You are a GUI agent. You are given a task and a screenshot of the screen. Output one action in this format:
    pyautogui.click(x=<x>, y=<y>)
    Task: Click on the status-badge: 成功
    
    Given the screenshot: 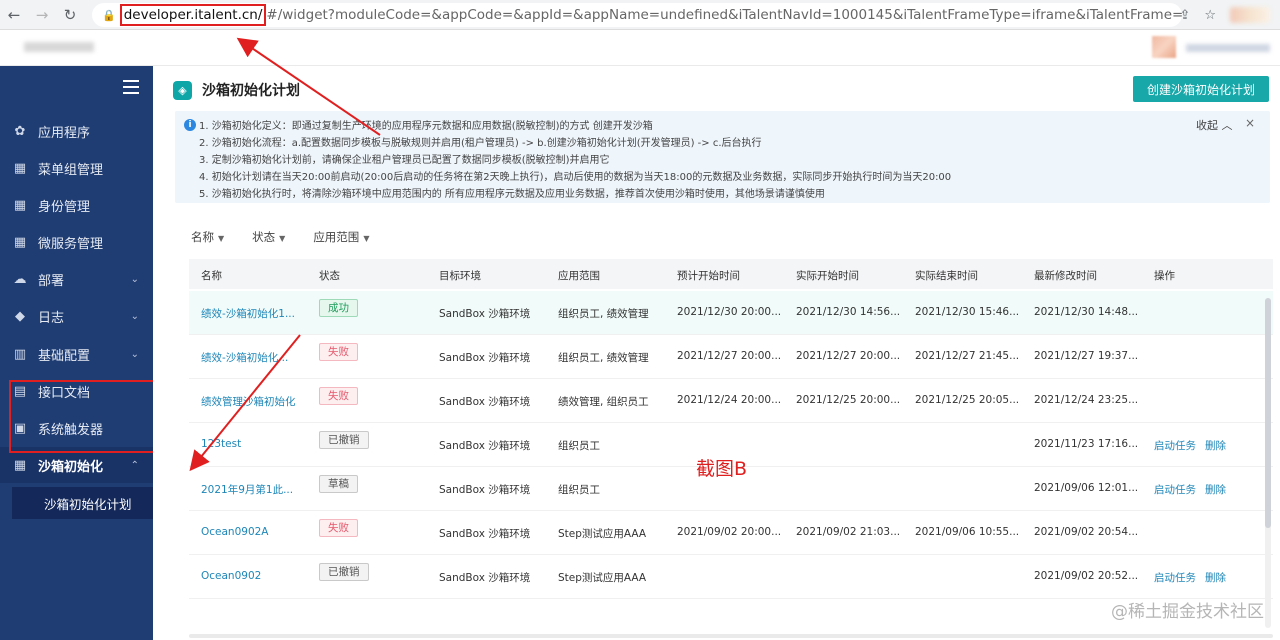 What is the action you would take?
    pyautogui.click(x=338, y=308)
    